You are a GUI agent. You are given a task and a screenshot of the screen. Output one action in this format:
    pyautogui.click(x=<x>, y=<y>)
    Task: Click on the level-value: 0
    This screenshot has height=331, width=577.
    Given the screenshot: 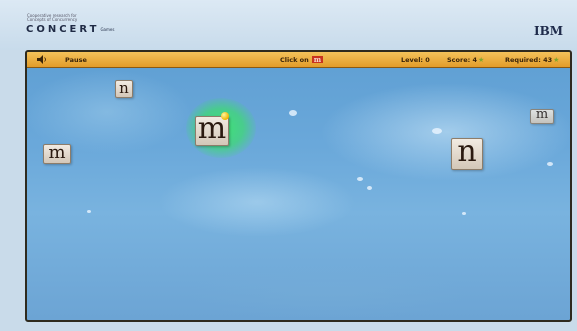 What is the action you would take?
    pyautogui.click(x=427, y=60)
    